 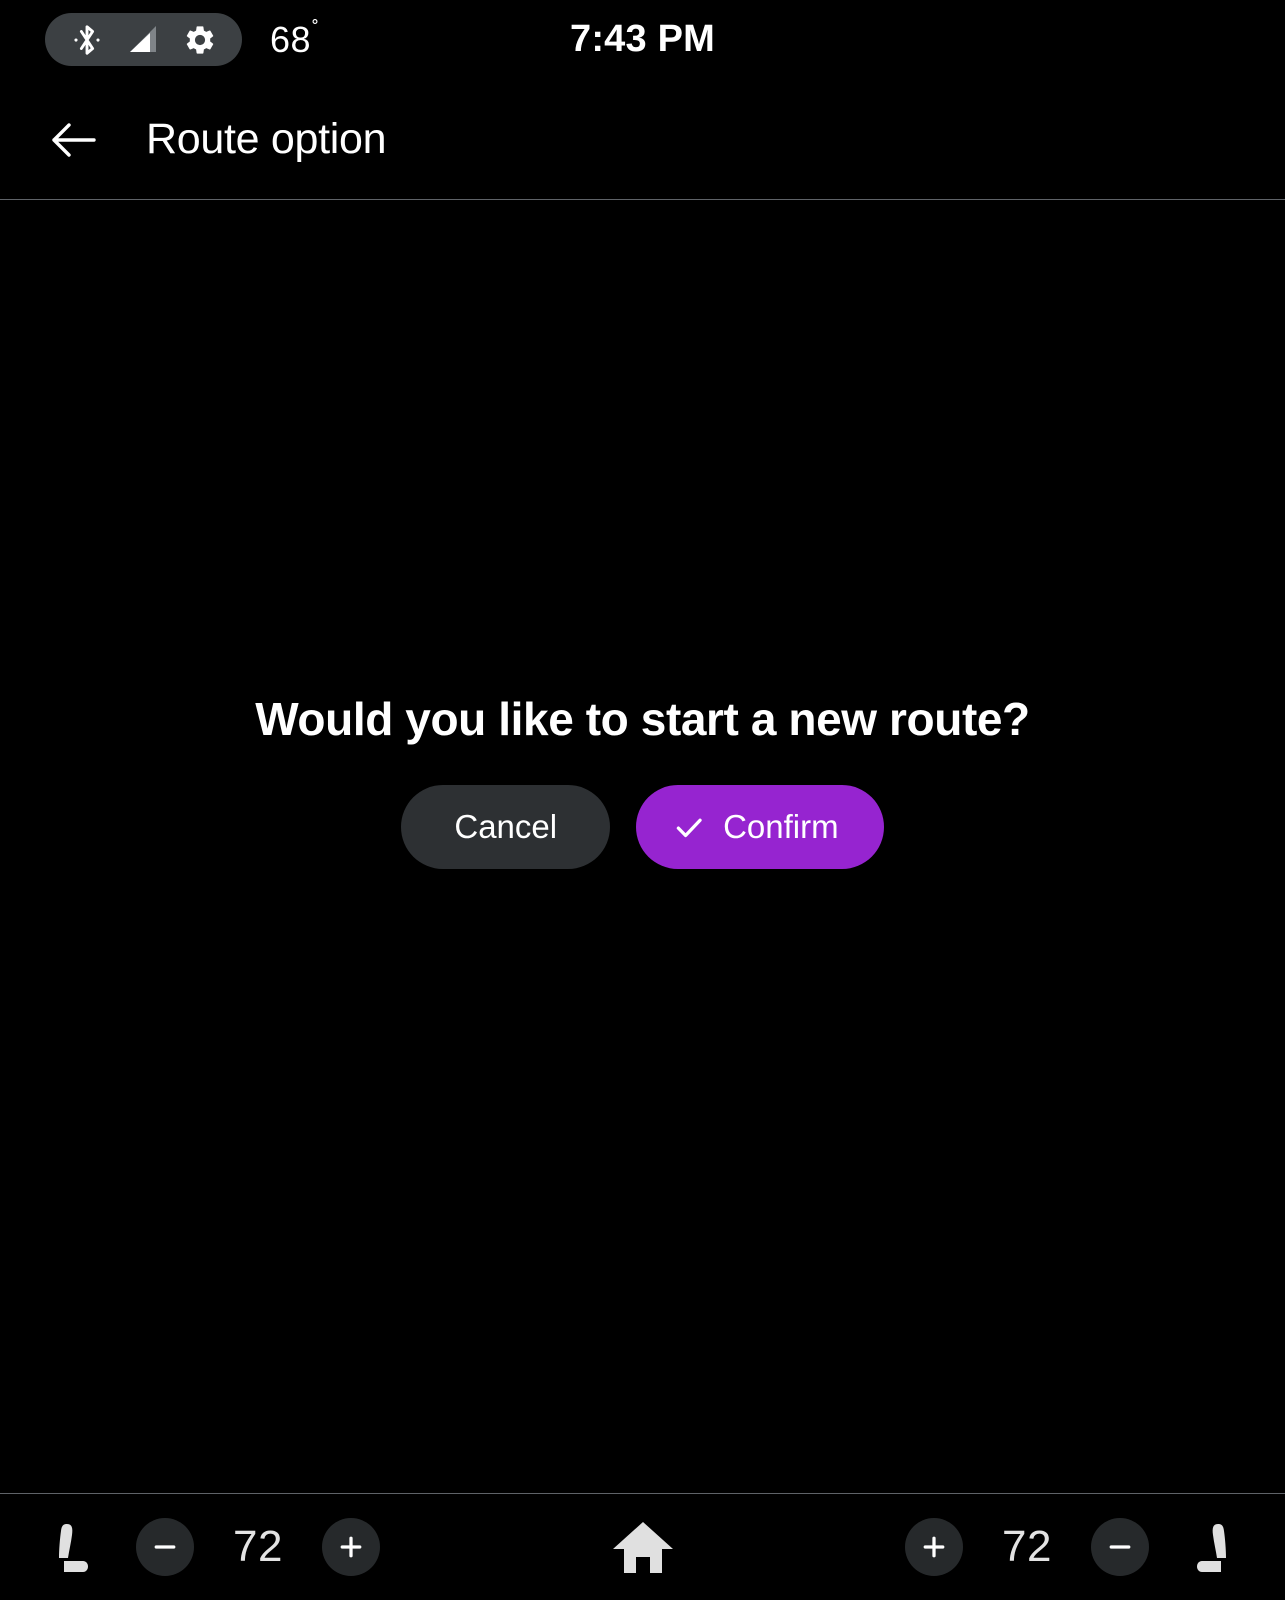 I want to click on passenger-temperature-value: 72, so click(x=1027, y=1546).